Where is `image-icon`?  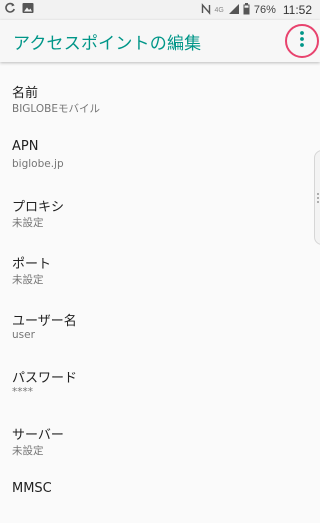
image-icon is located at coordinates (28, 10).